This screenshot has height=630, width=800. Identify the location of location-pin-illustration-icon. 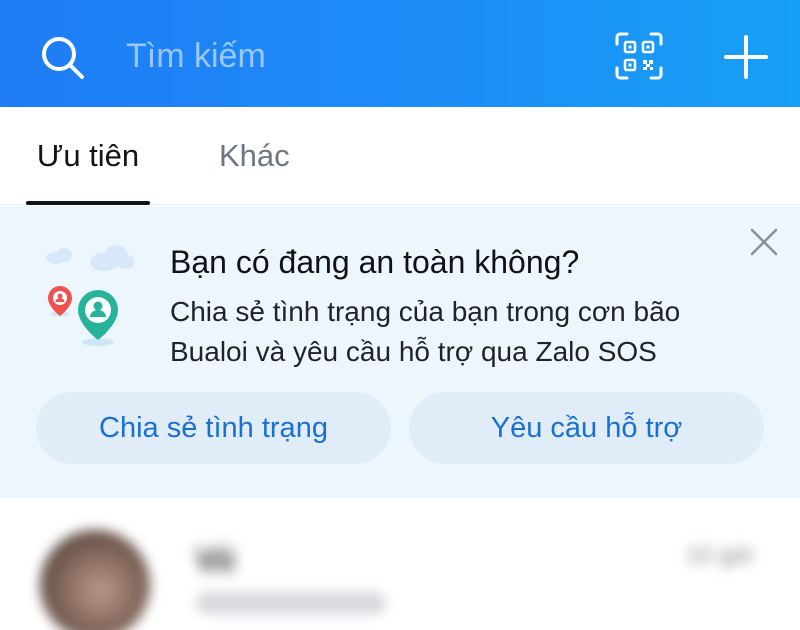
(90, 295).